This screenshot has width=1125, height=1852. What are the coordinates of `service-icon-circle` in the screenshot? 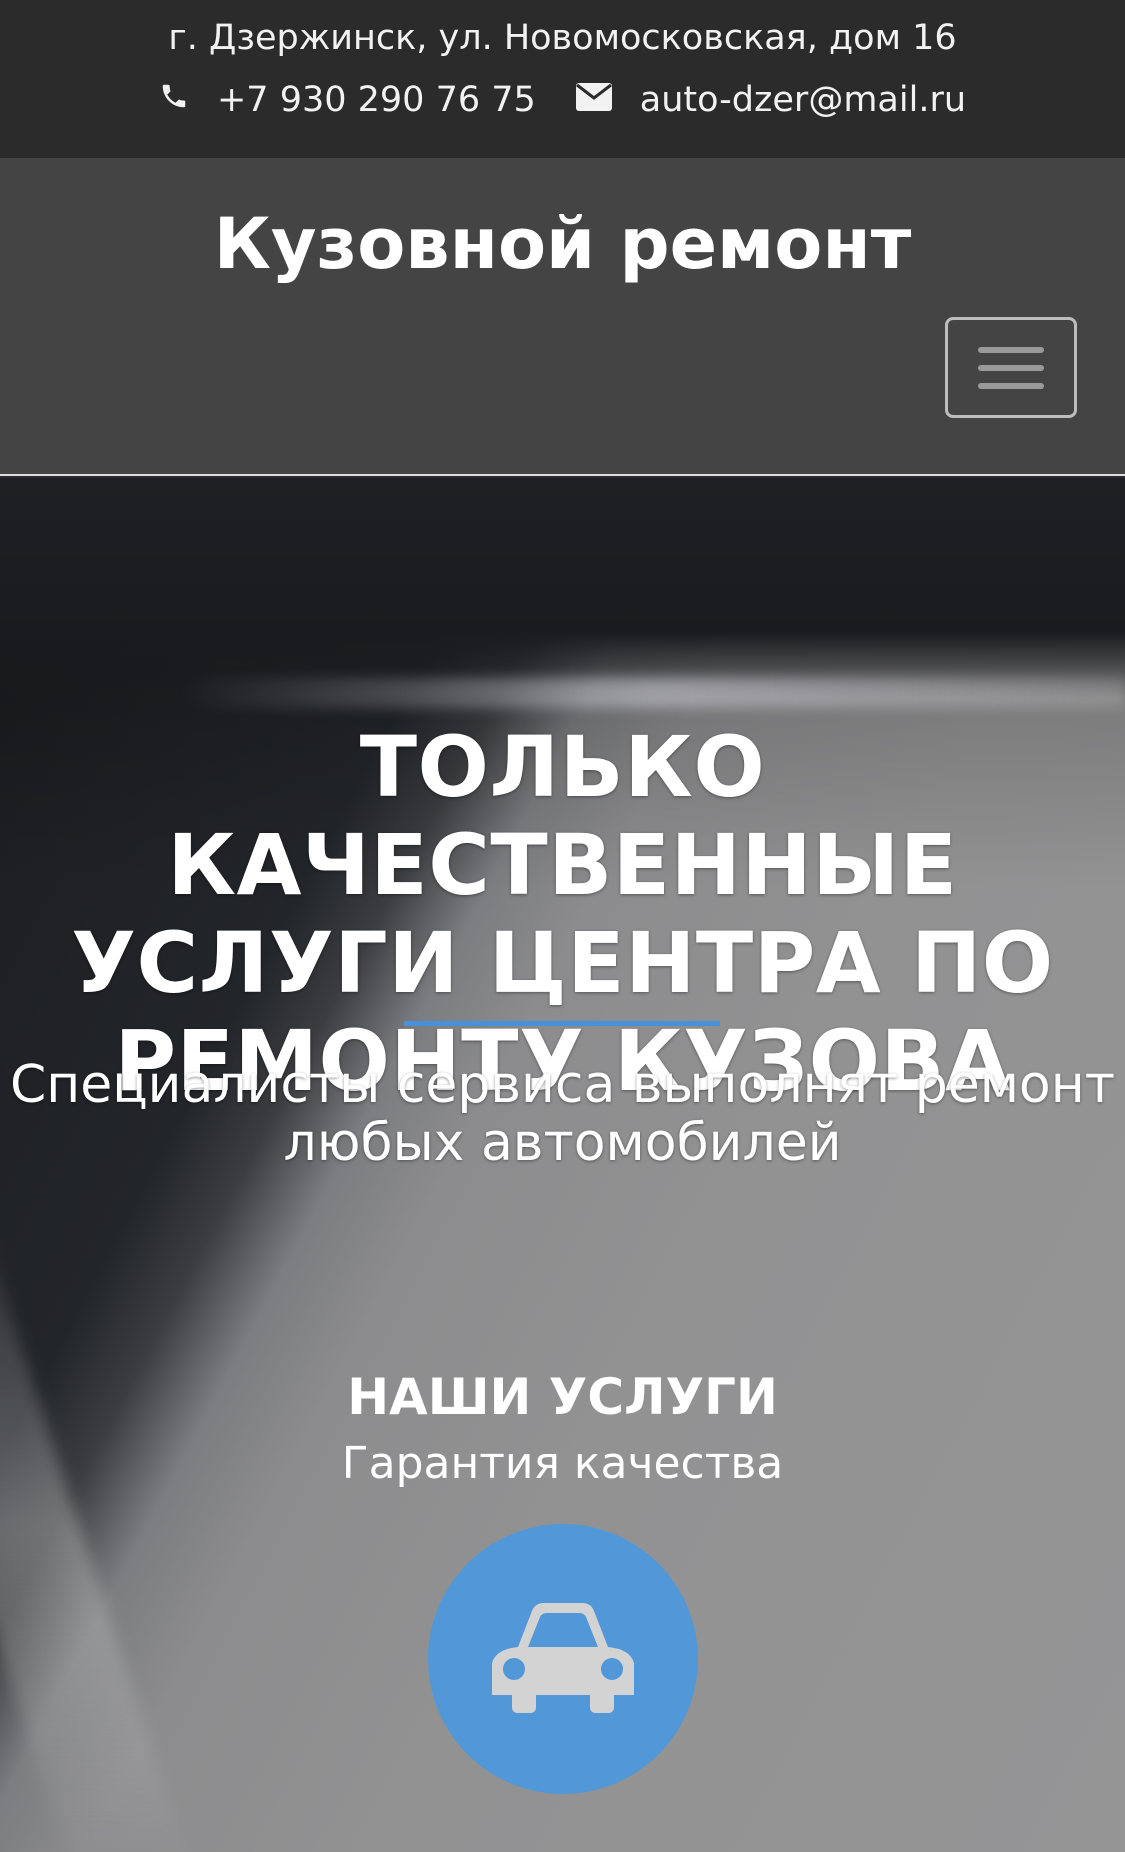 It's located at (563, 1659).